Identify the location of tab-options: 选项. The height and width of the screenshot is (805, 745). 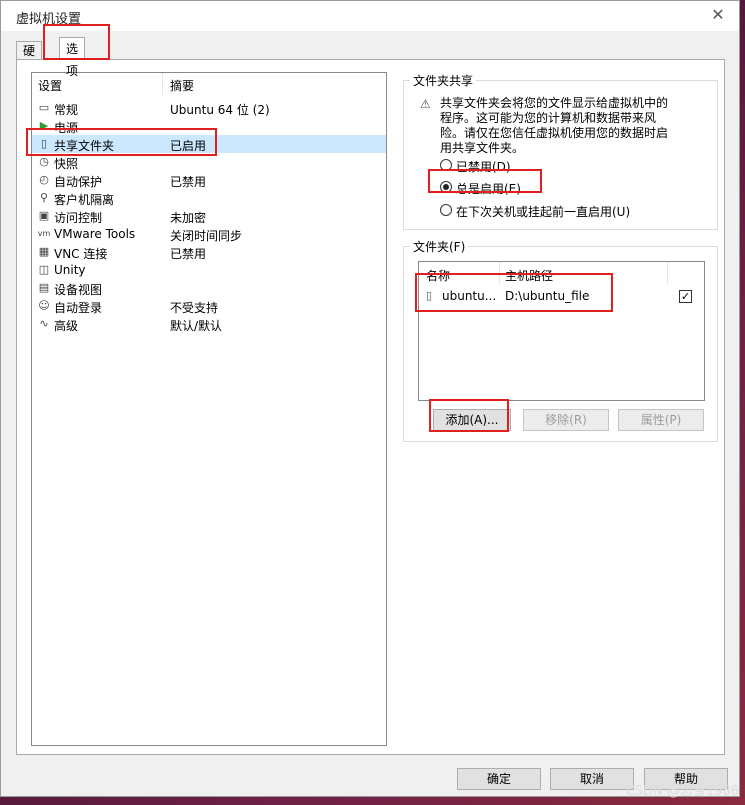
(72, 57).